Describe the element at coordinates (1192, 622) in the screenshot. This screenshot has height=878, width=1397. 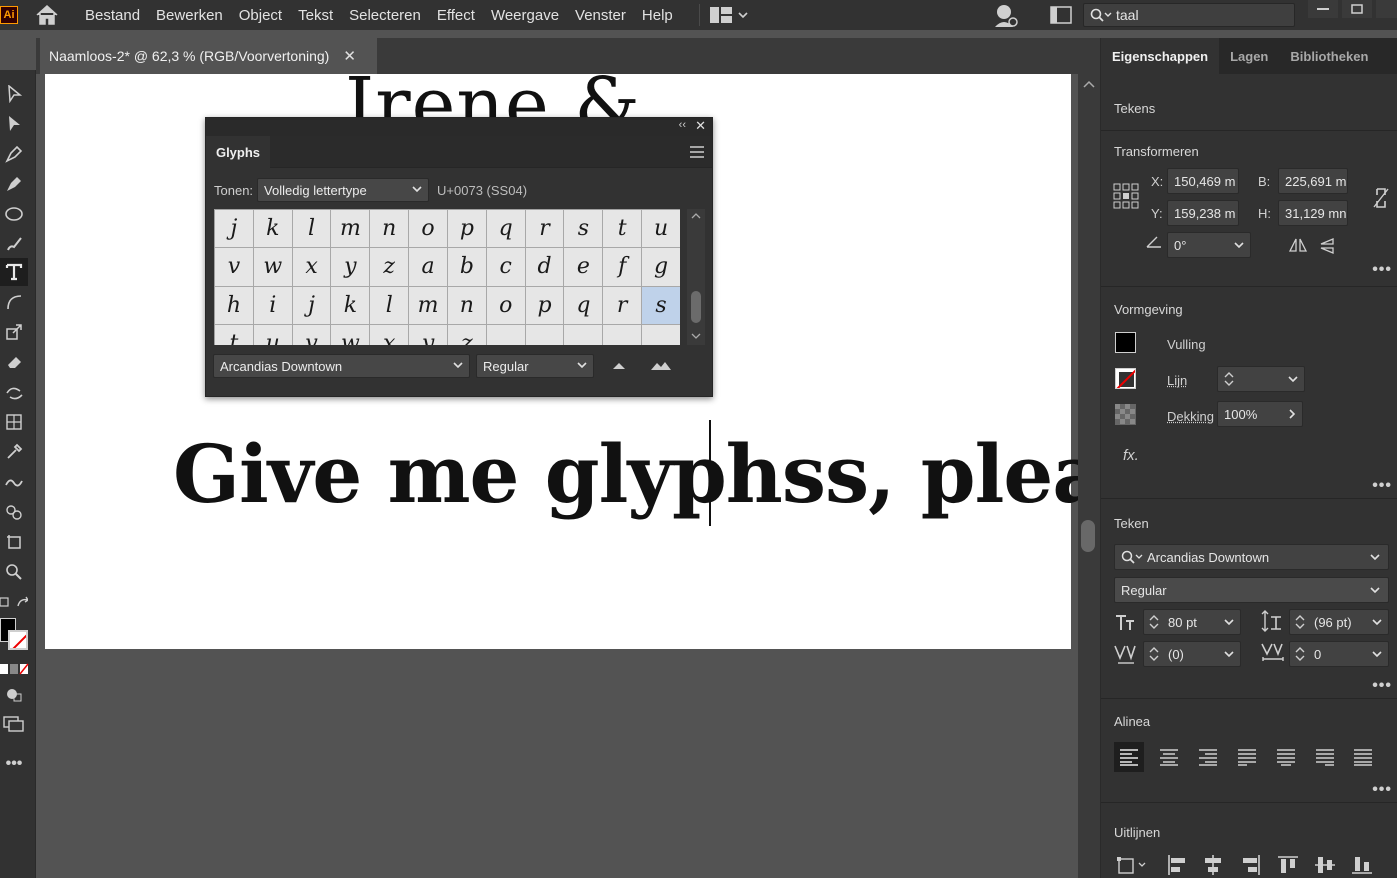
I see `font-size-field: 80 pt` at that location.